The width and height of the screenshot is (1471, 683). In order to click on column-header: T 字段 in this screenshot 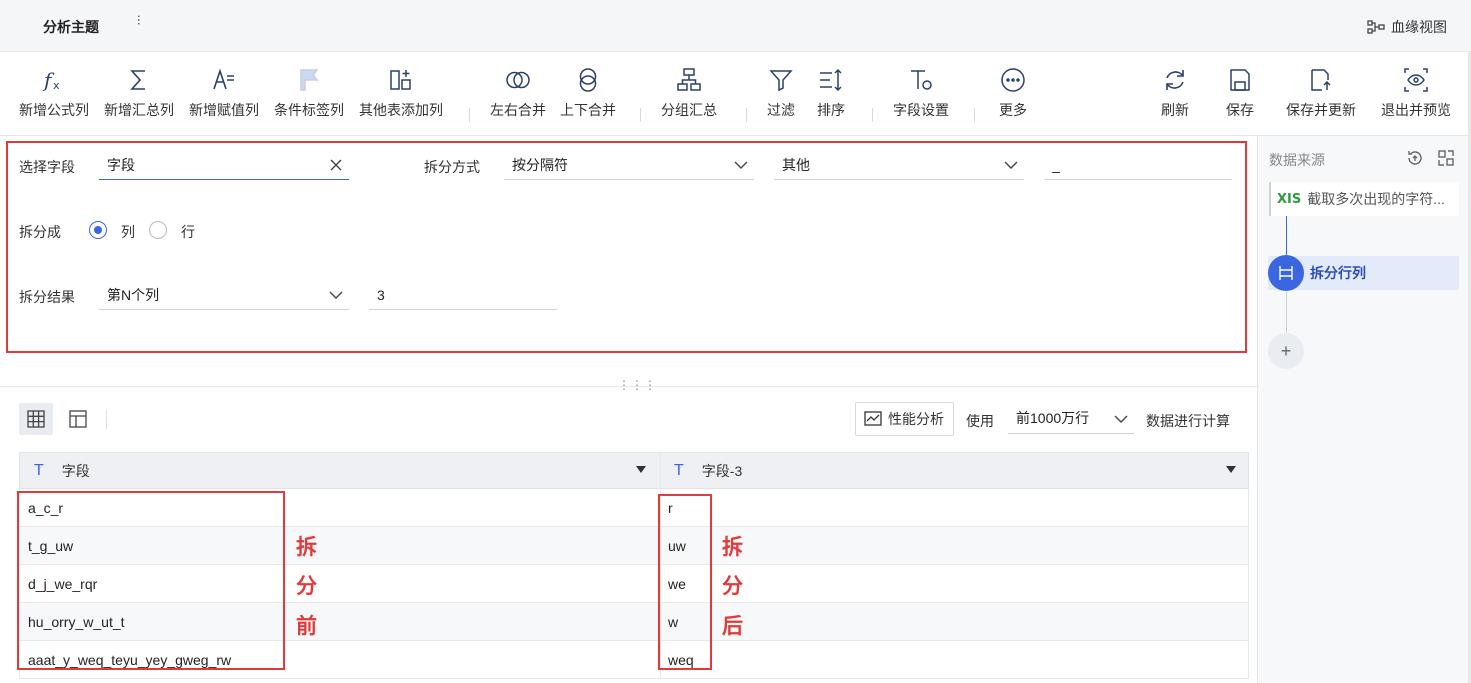, I will do `click(340, 471)`.